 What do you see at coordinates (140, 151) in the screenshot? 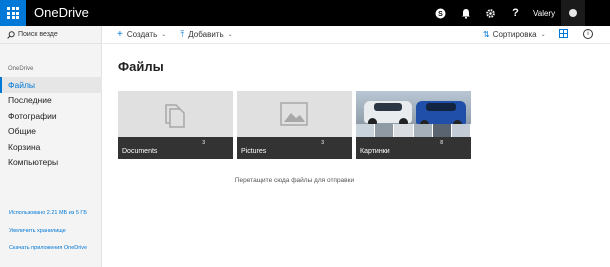
I see `tile-name: Documents` at bounding box center [140, 151].